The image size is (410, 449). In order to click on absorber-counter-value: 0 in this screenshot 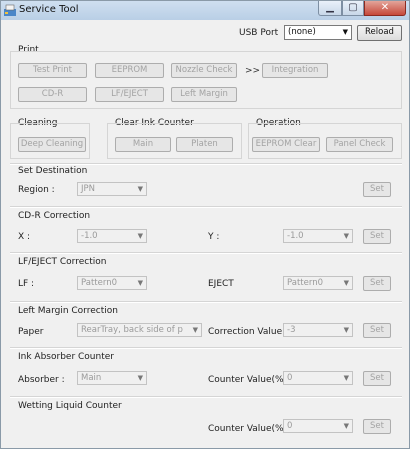, I will do `click(290, 378)`.